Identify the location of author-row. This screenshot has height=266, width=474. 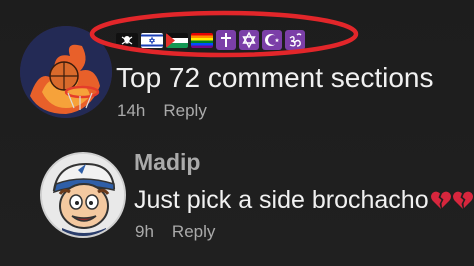
(212, 40).